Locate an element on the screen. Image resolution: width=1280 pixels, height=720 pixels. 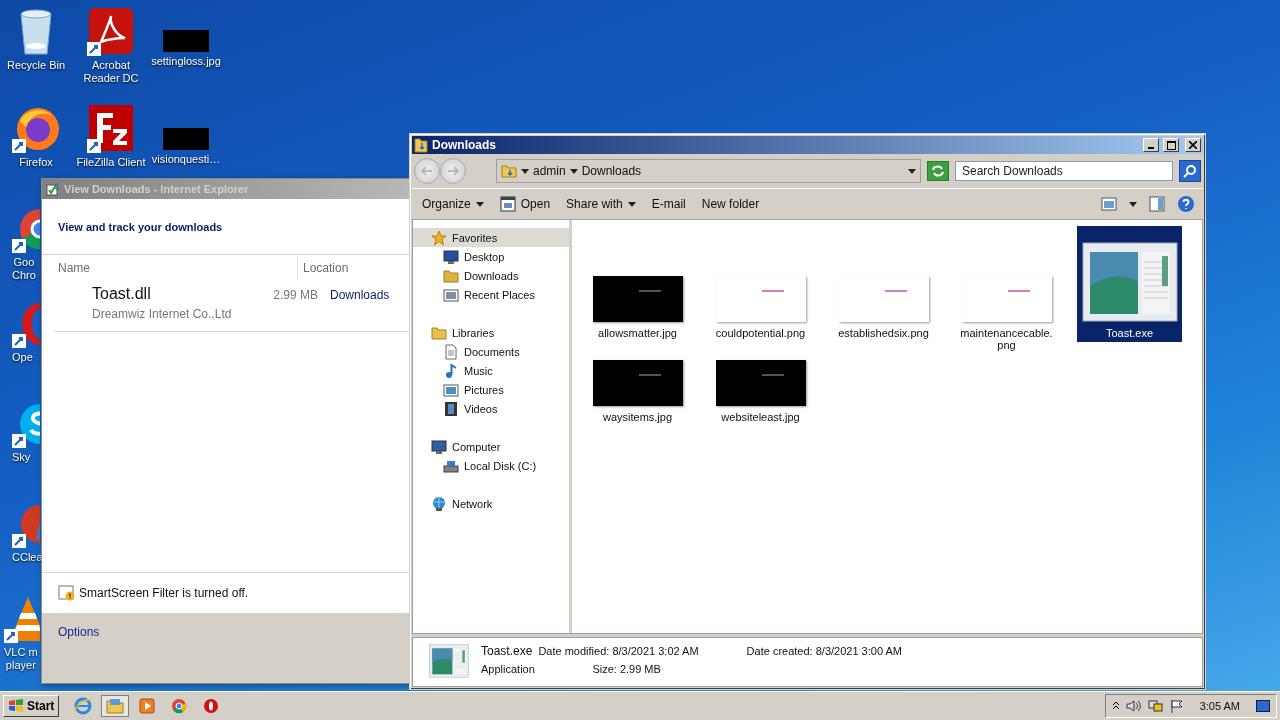
chevron-up-icon is located at coordinates (1115, 706).